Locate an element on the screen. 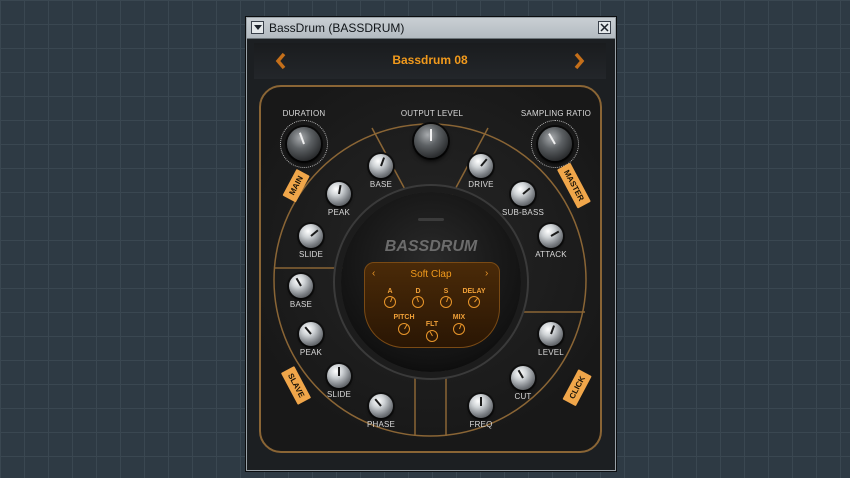 This screenshot has width=850, height=478. attack-mini-label: A is located at coordinates (390, 291).